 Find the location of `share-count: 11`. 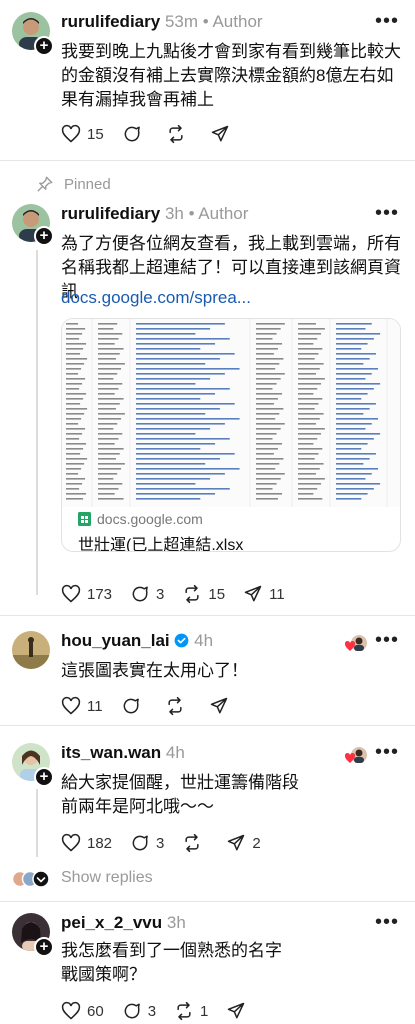

share-count: 11 is located at coordinates (277, 594).